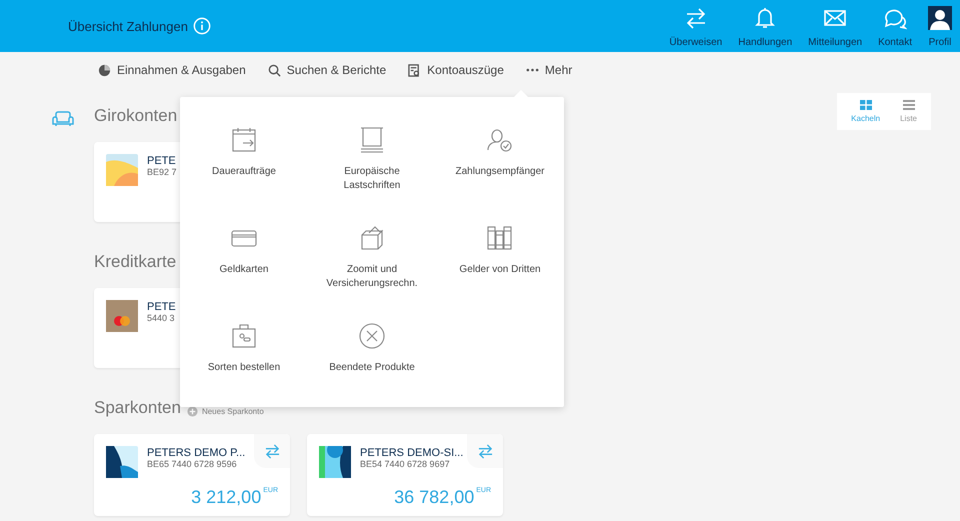 Image resolution: width=960 pixels, height=521 pixels. Describe the element at coordinates (162, 172) in the screenshot. I see `account-number: BE92 7` at that location.